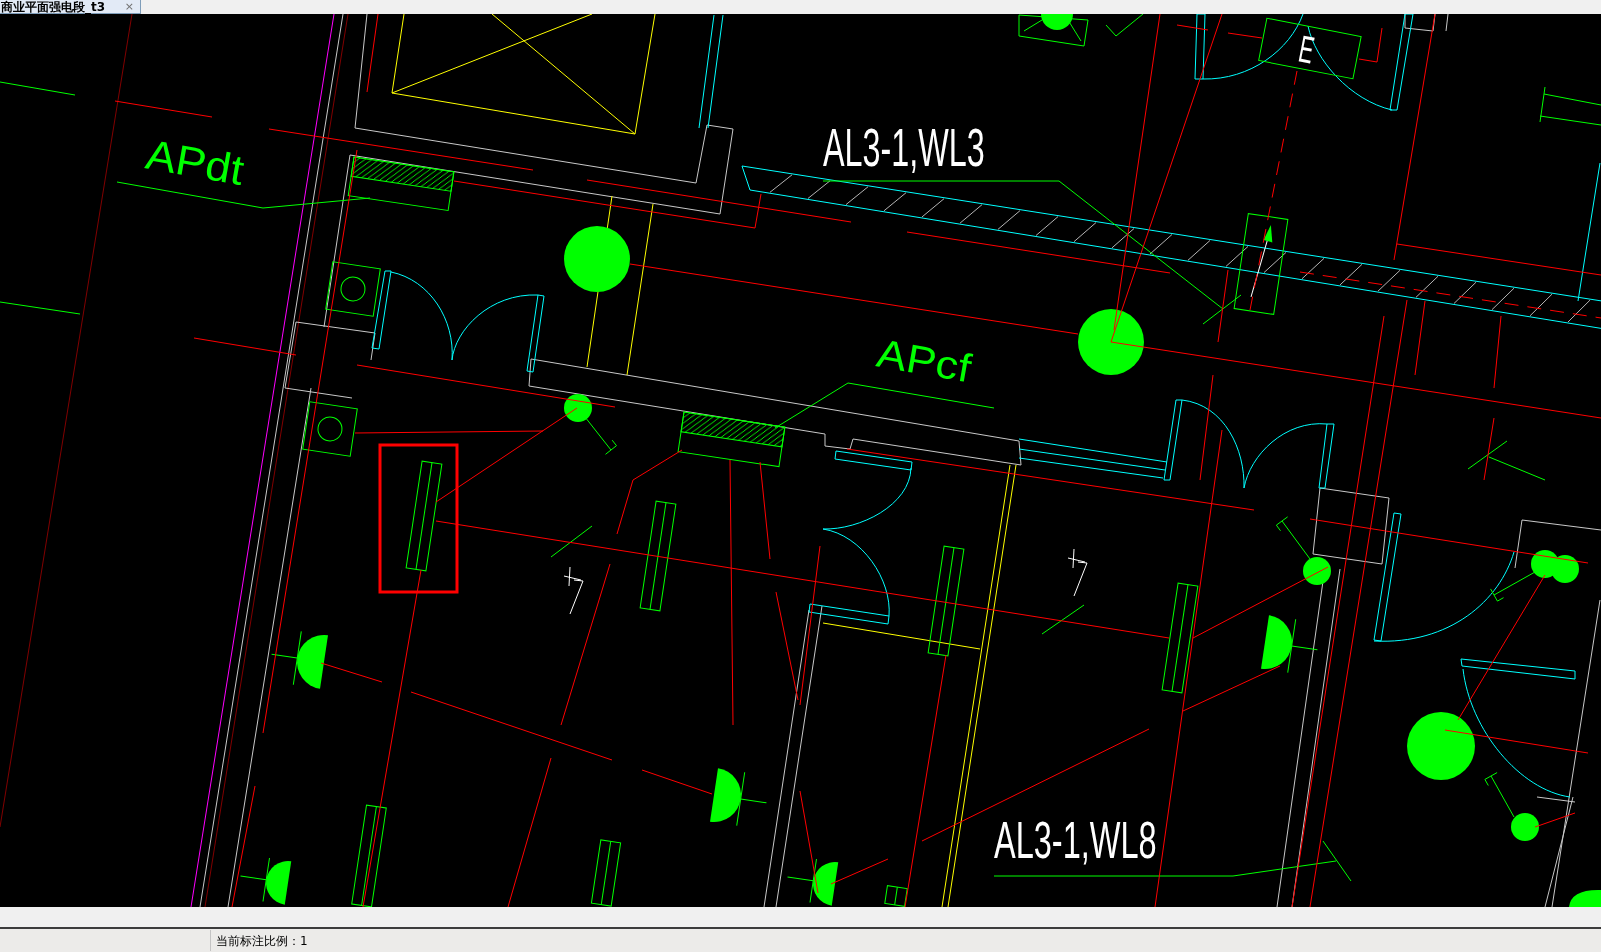 The height and width of the screenshot is (952, 1601). I want to click on panel-label: APcf, so click(924, 360).